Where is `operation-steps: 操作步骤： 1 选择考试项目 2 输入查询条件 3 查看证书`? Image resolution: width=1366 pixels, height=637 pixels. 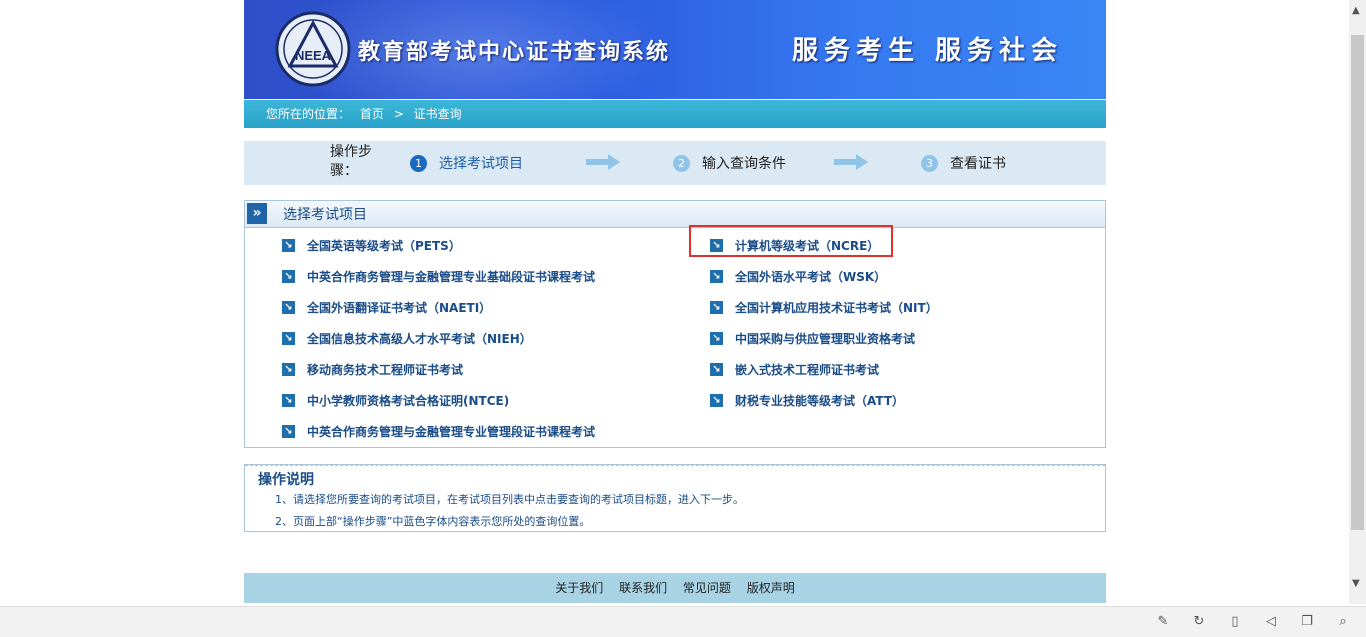 operation-steps: 操作步骤： 1 选择考试项目 2 输入查询条件 3 查看证书 is located at coordinates (675, 163).